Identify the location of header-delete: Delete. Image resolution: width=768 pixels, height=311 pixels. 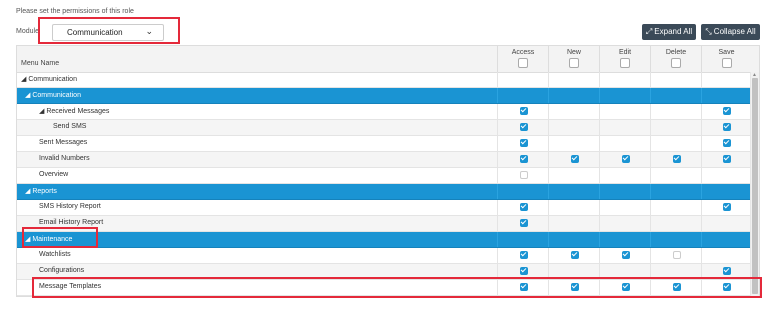
(675, 59).